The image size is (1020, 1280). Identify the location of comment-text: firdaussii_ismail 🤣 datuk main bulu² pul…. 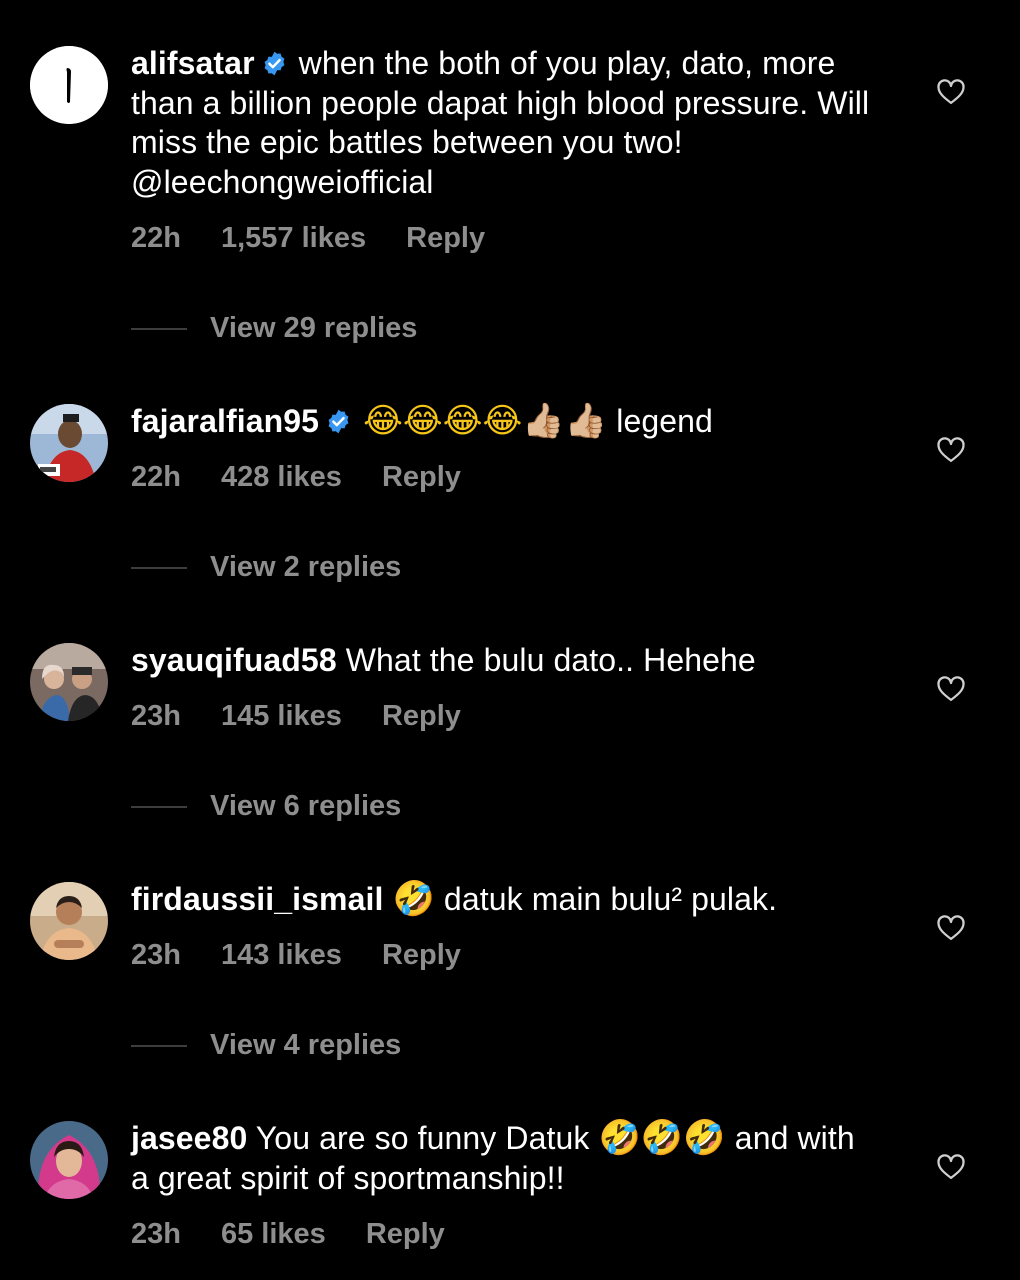
(501, 899).